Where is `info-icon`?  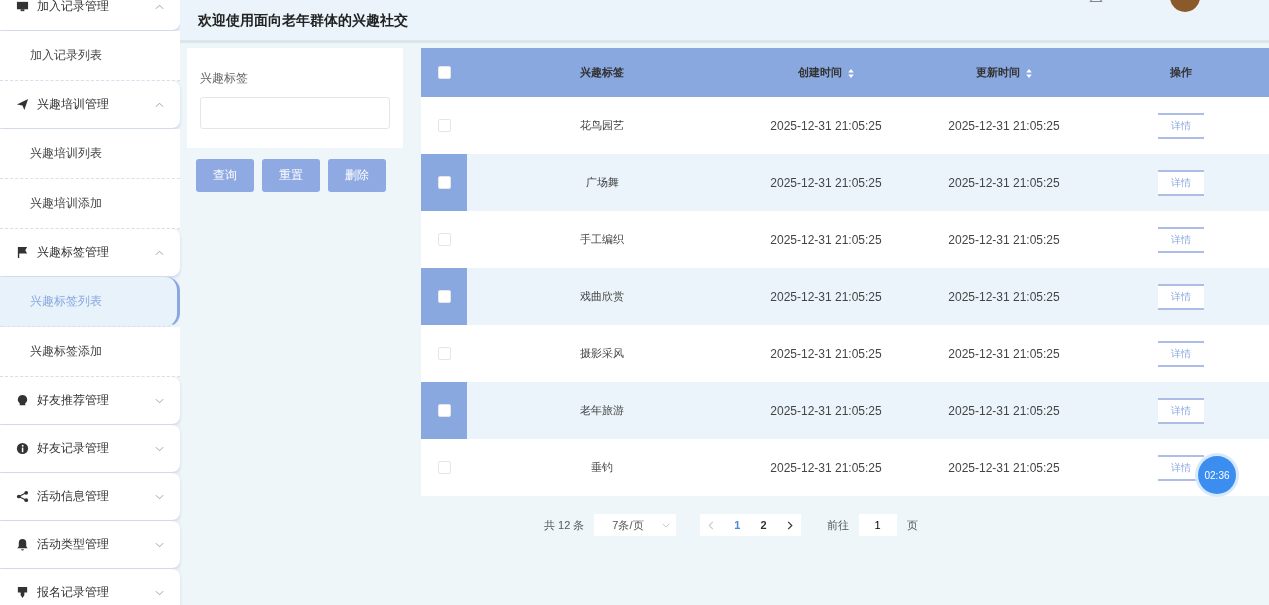 info-icon is located at coordinates (22, 448).